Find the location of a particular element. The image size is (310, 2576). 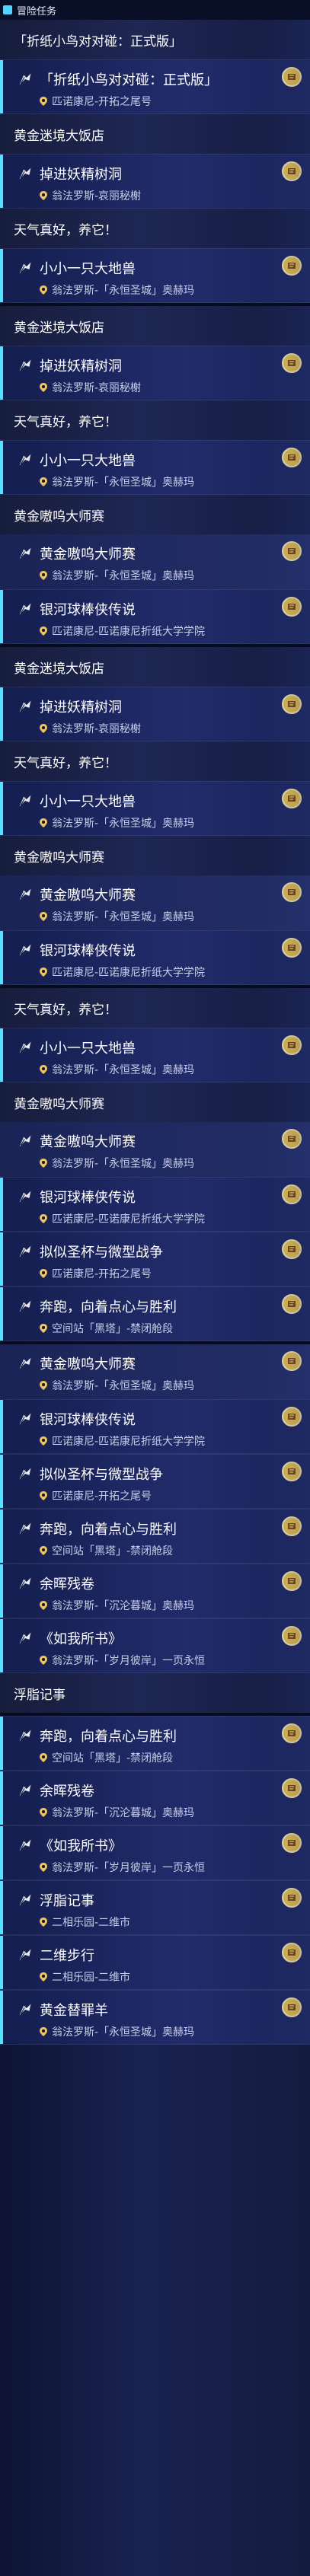

quest-location: 二相乐园-二维市 is located at coordinates (85, 1977).